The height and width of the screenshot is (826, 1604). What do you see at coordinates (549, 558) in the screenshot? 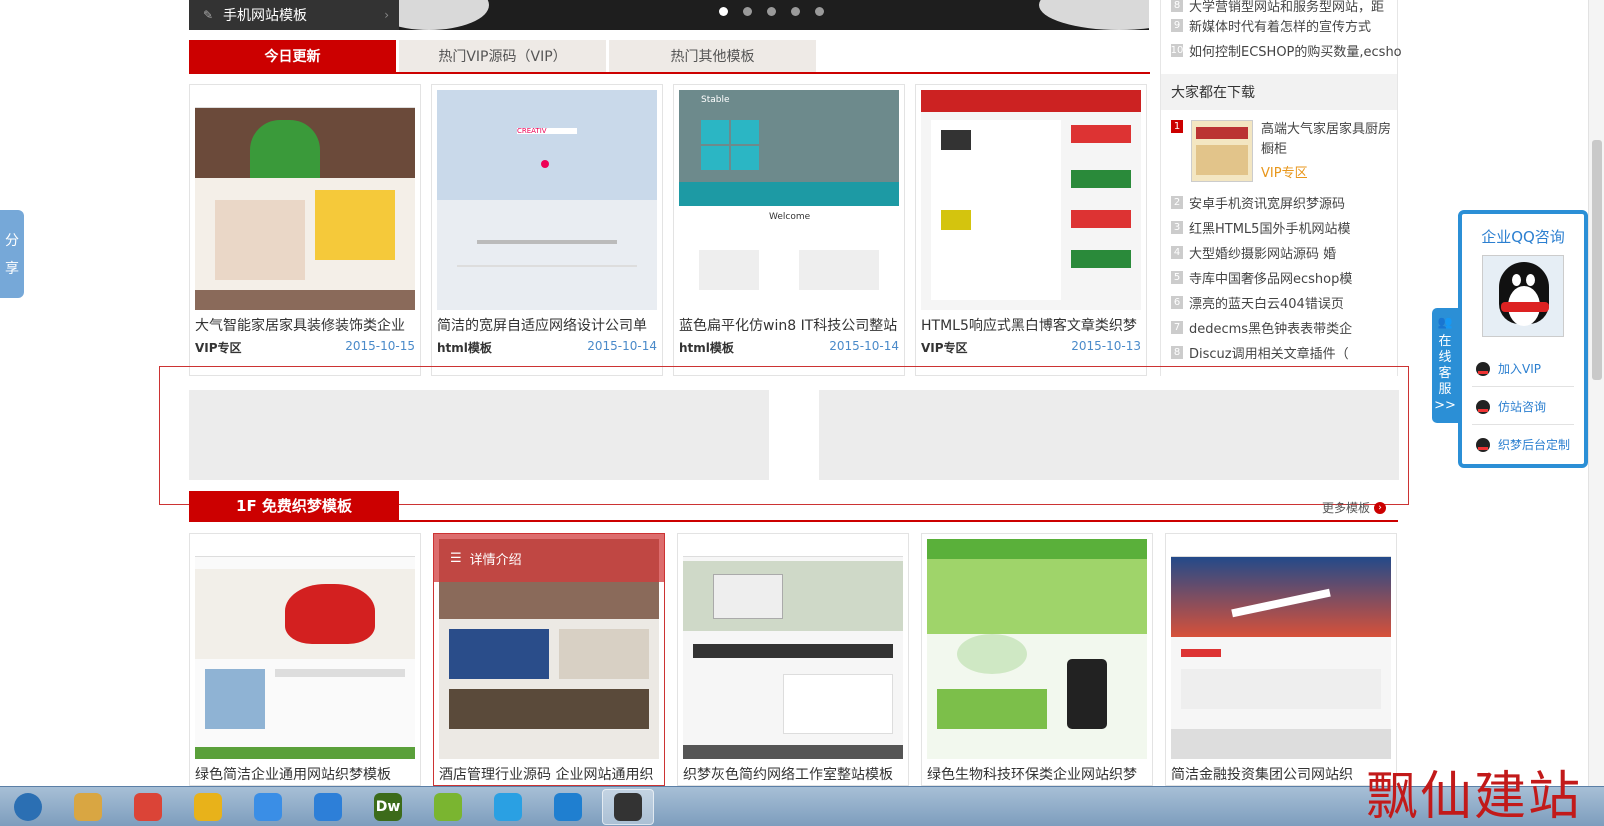
I see `detail-overlay: ☰ 详情介绍` at bounding box center [549, 558].